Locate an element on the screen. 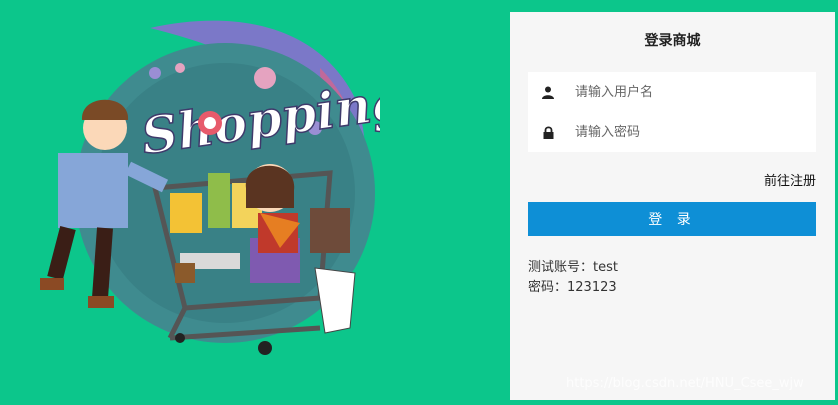 The height and width of the screenshot is (405, 838). login-form is located at coordinates (672, 112).